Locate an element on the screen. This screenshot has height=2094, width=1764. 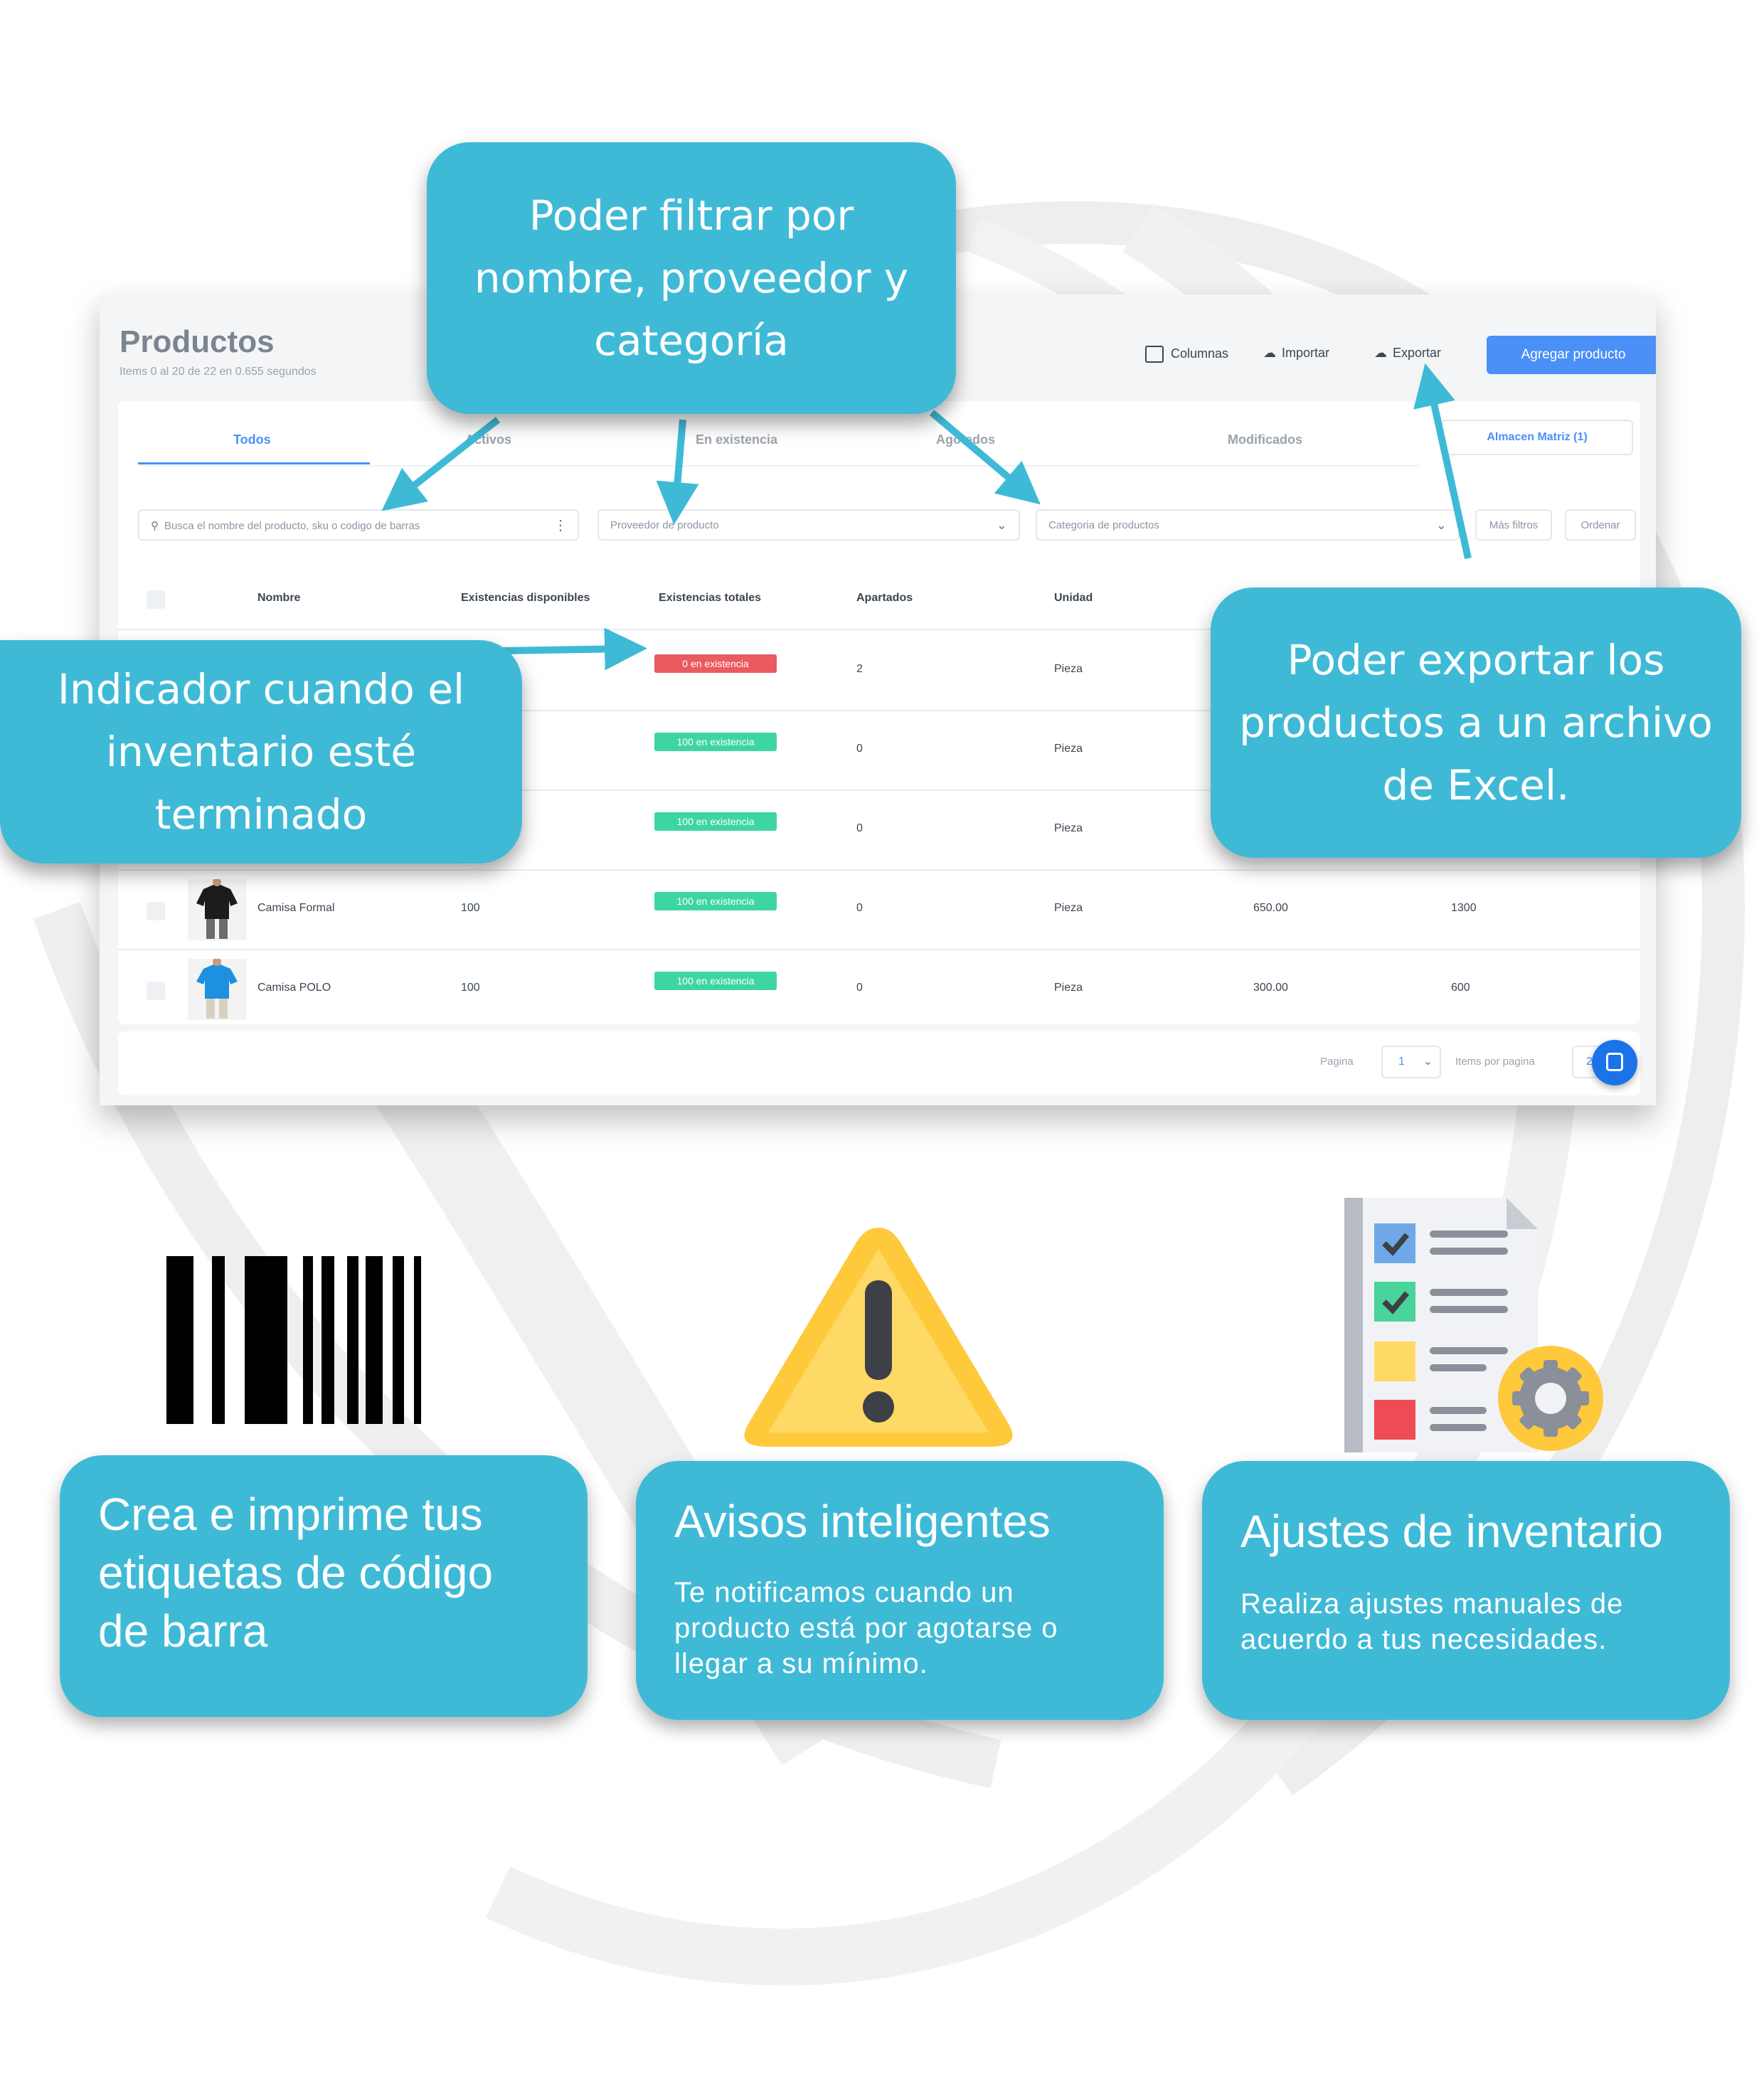
warning-icon is located at coordinates (878, 1337).